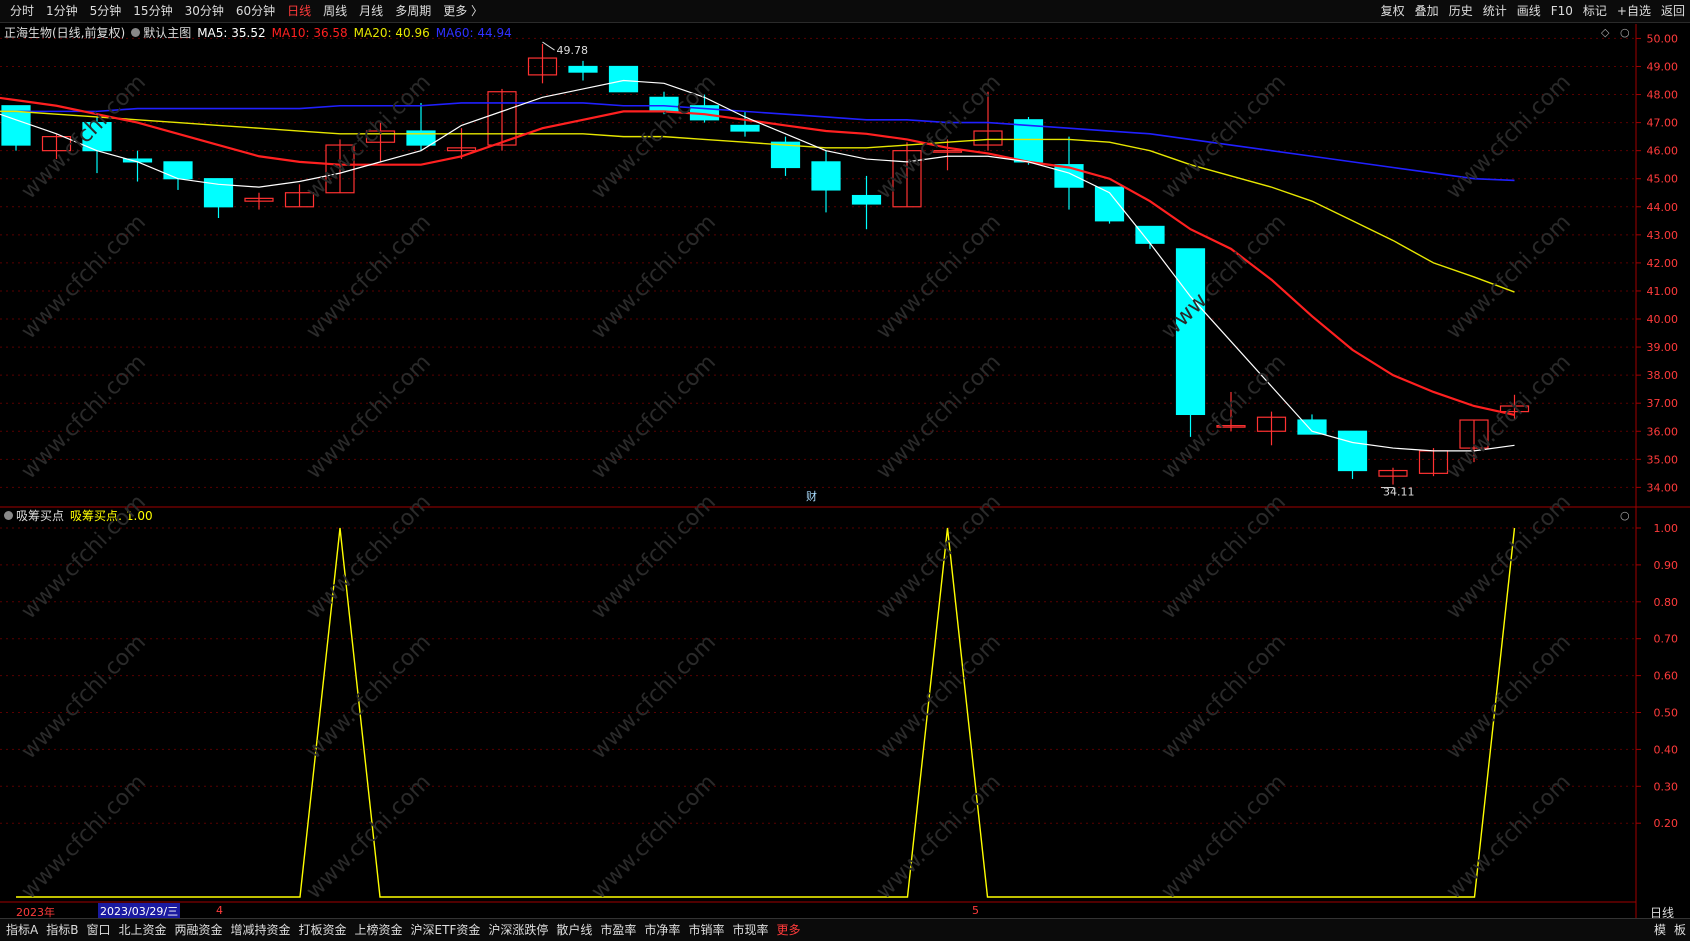 The height and width of the screenshot is (941, 1690). What do you see at coordinates (309, 32) in the screenshot?
I see `ma10-value: MA10: 36.58` at bounding box center [309, 32].